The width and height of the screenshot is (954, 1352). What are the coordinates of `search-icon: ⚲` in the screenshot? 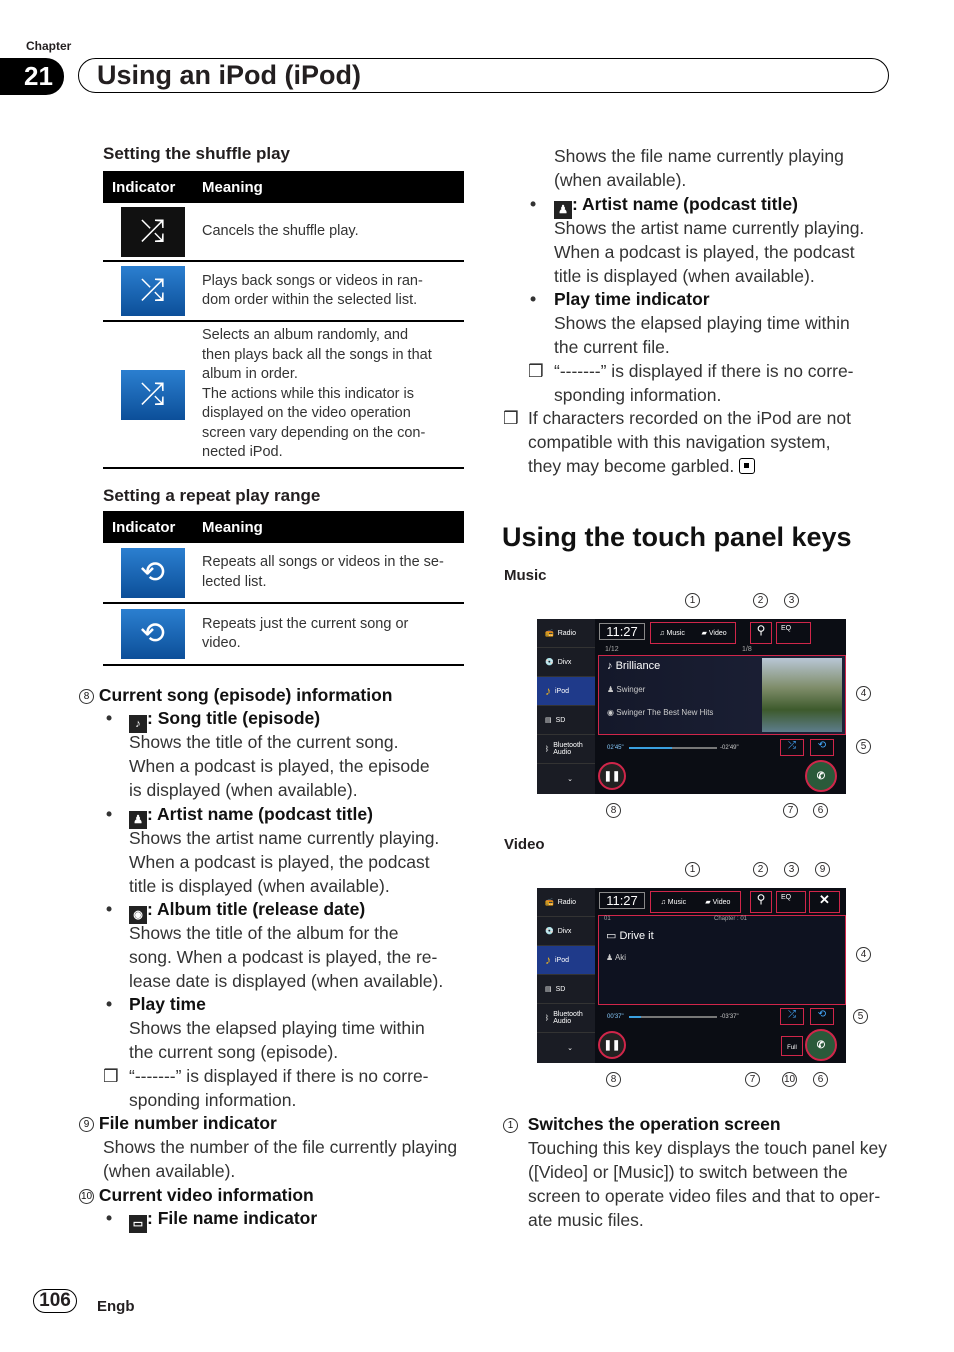 It's located at (761, 899).